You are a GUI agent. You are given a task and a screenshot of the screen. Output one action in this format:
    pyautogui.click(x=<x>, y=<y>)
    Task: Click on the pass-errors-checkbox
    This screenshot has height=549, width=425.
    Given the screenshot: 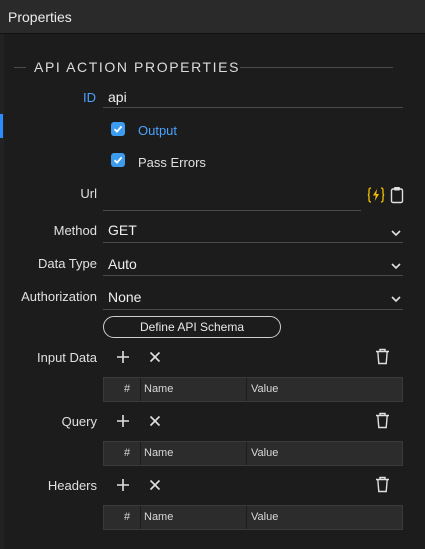 What is the action you would take?
    pyautogui.click(x=118, y=160)
    